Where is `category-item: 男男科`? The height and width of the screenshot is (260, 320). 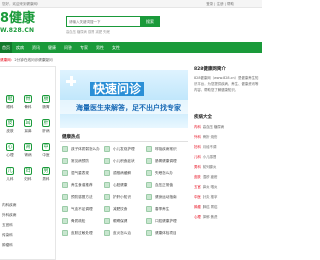 category-item: 男男科 is located at coordinates (46, 178).